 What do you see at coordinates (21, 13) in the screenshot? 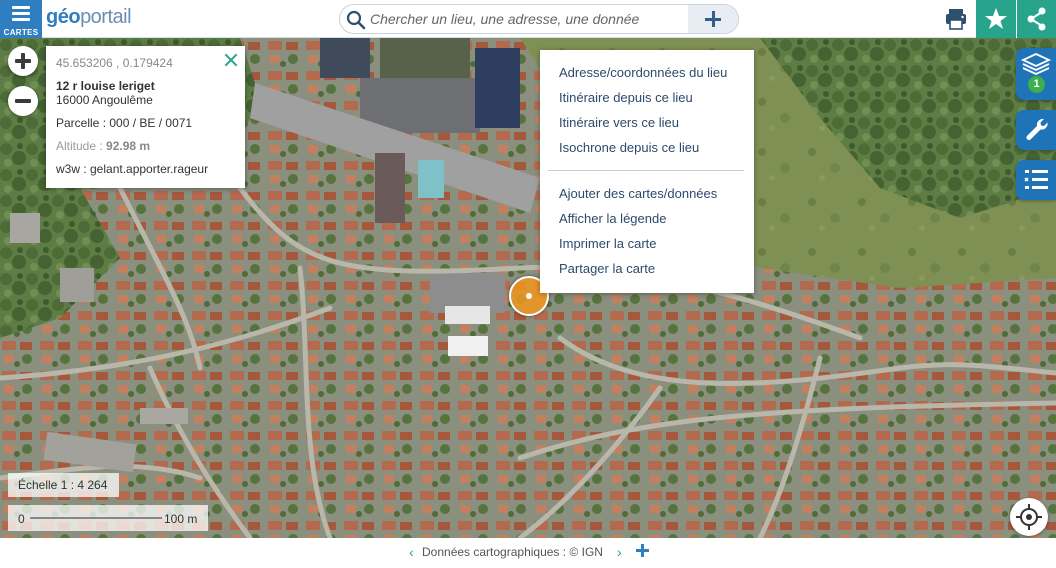
I see `hamburger-icon` at bounding box center [21, 13].